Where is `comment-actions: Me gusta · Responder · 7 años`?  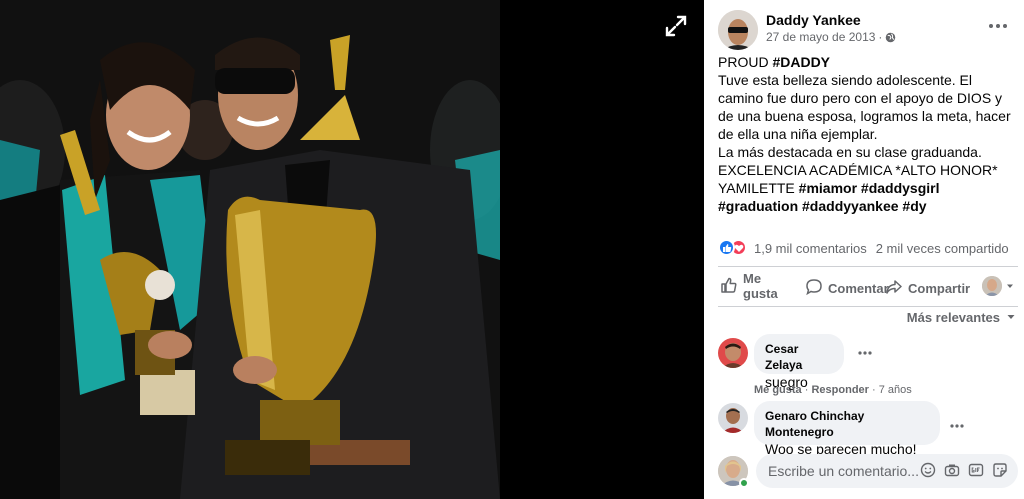 comment-actions: Me gusta · Responder · 7 años is located at coordinates (833, 390).